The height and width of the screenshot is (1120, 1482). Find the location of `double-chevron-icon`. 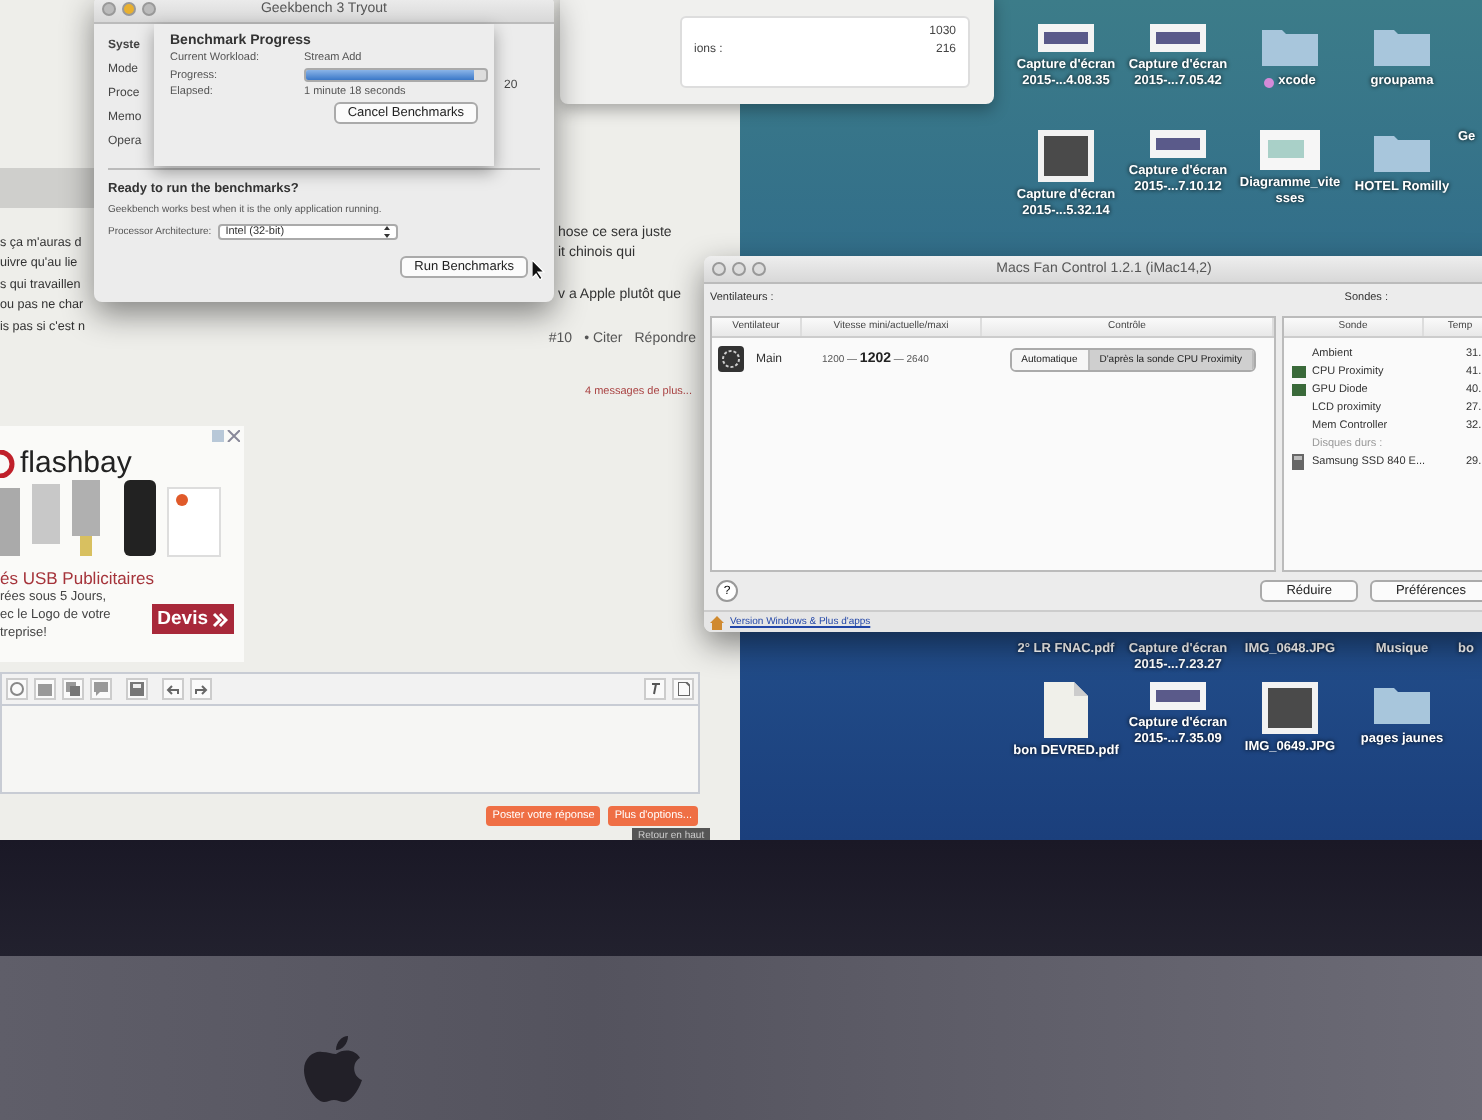

double-chevron-icon is located at coordinates (220, 619).